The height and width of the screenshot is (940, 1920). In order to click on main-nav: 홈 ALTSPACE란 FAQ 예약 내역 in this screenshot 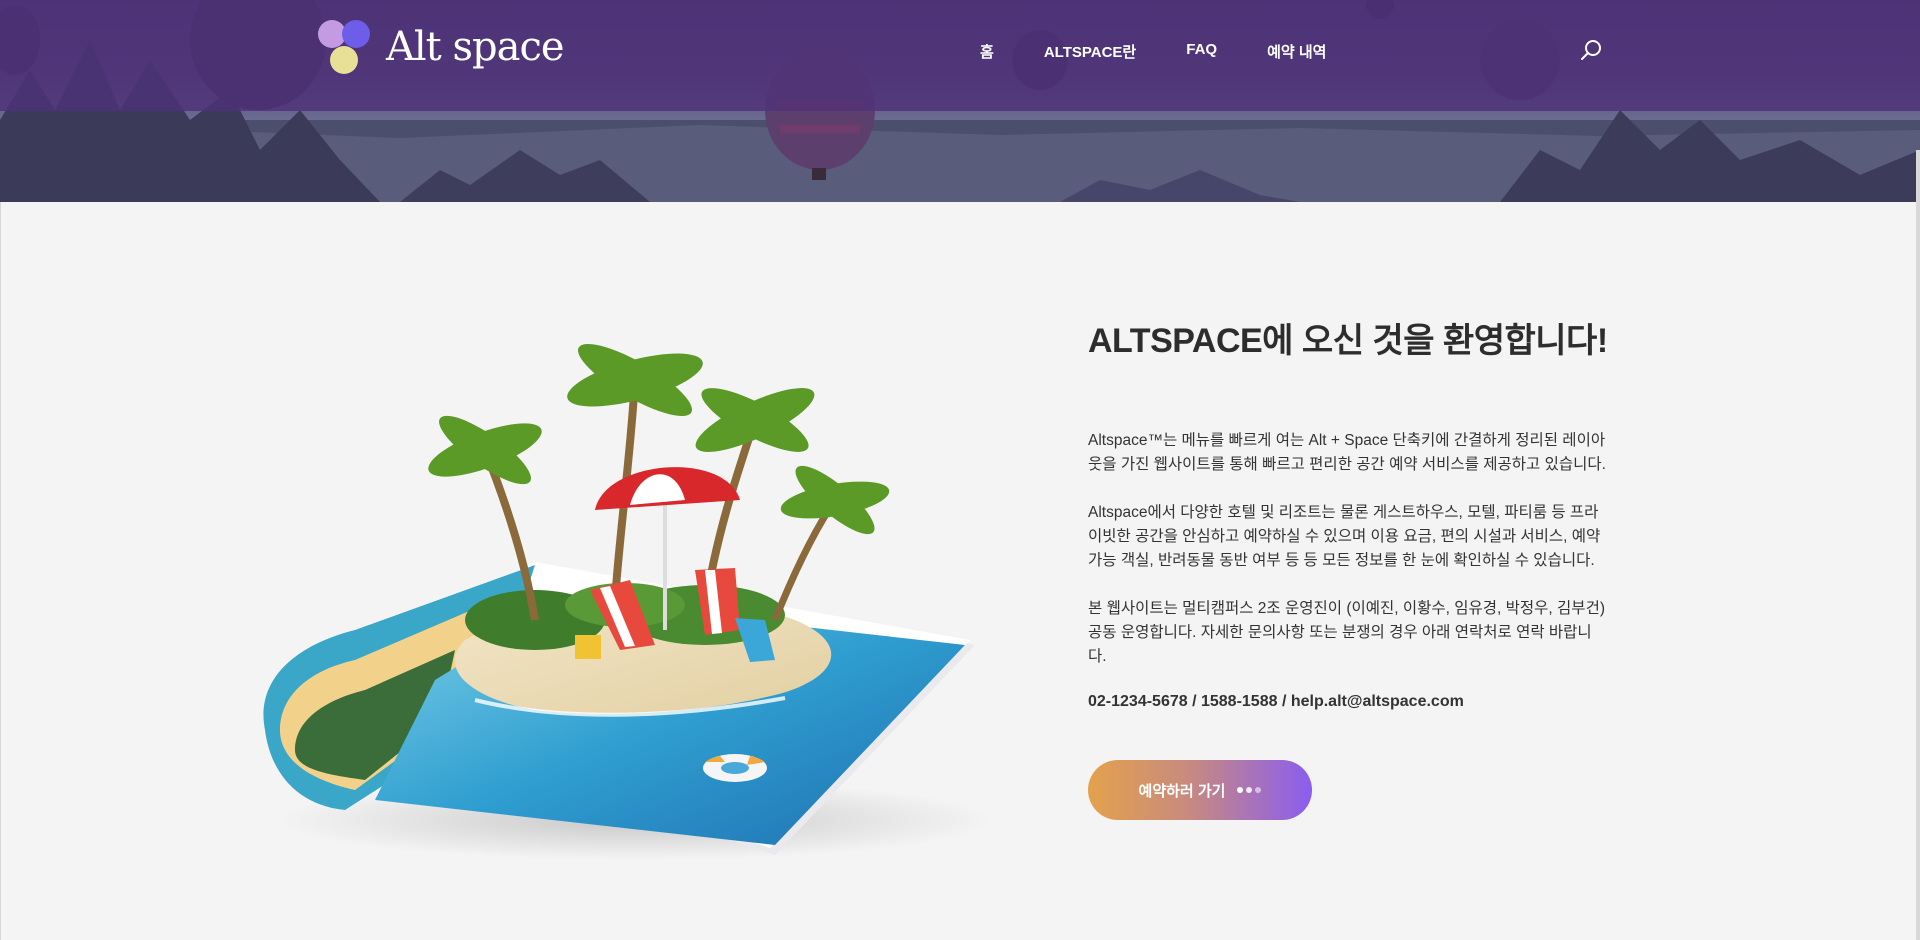, I will do `click(1153, 51)`.